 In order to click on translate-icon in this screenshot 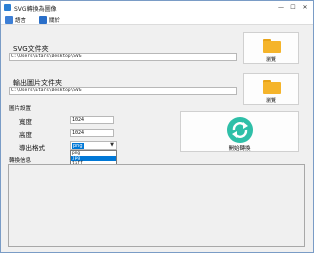, I will do `click(9, 19)`.